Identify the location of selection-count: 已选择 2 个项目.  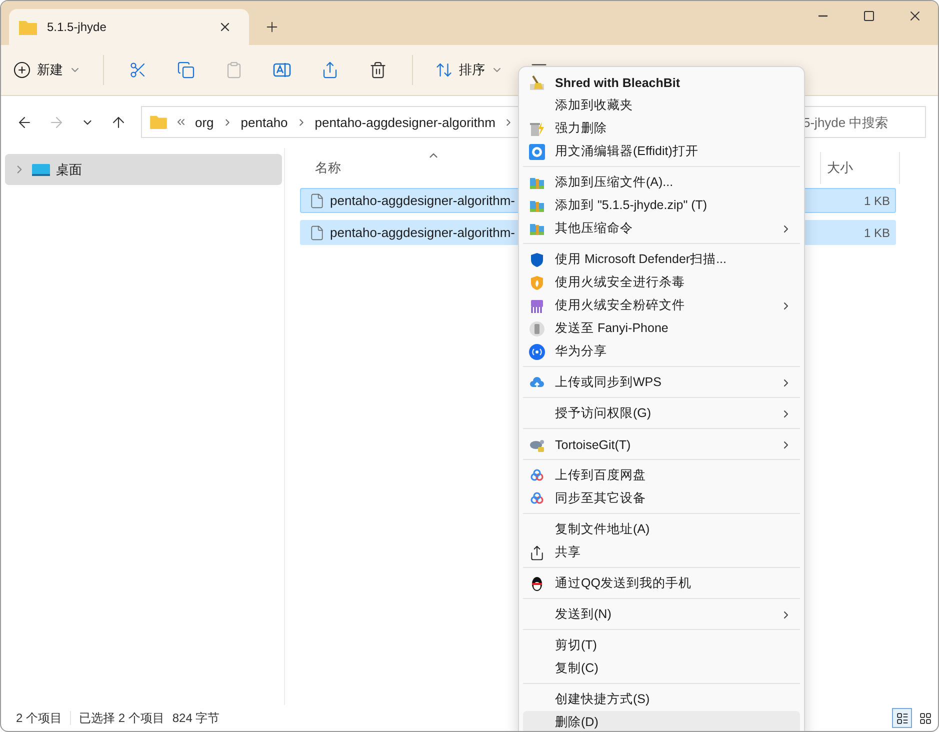
(121, 718).